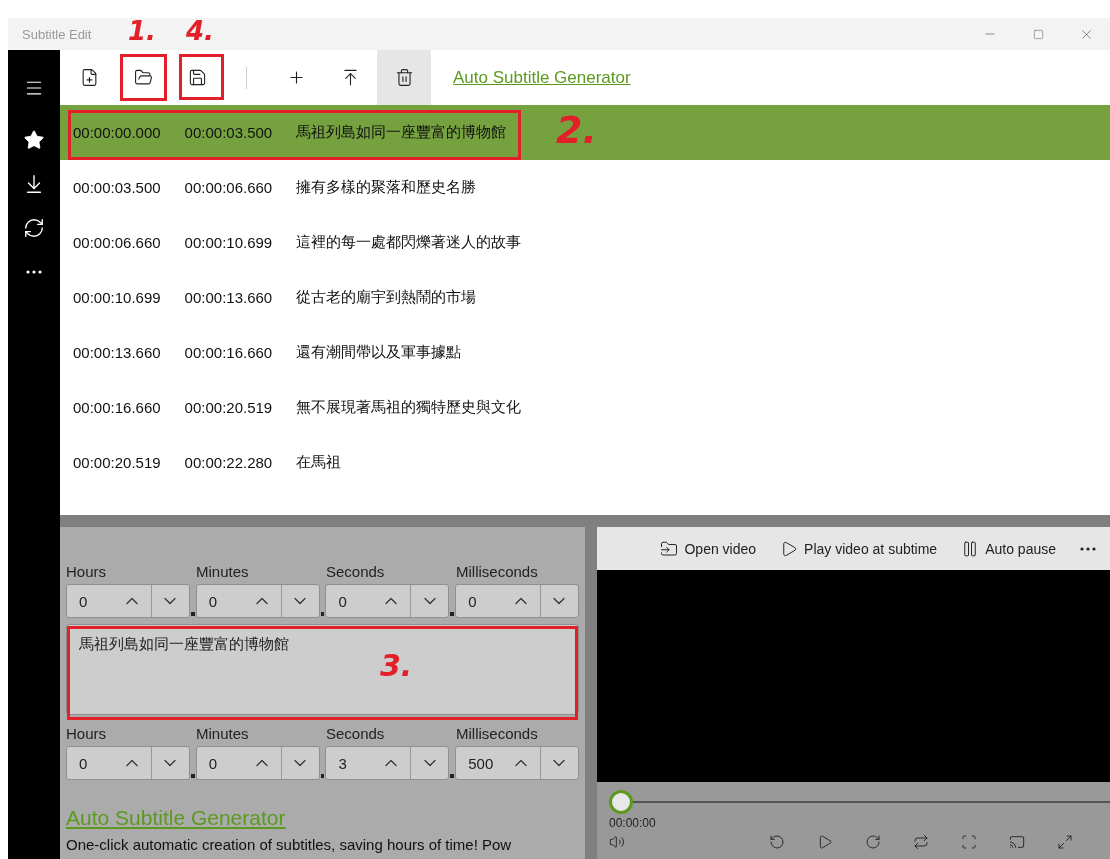 This screenshot has height=859, width=1110. Describe the element at coordinates (408, 407) in the screenshot. I see `subtitle-text-cell-text: 無不展現著馬祖的獨特歷史與文化` at that location.